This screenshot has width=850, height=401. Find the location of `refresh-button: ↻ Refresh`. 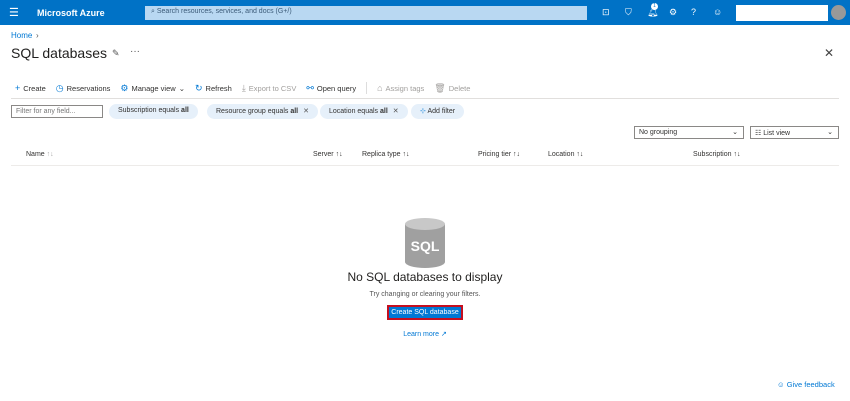

refresh-button: ↻ Refresh is located at coordinates (213, 88).